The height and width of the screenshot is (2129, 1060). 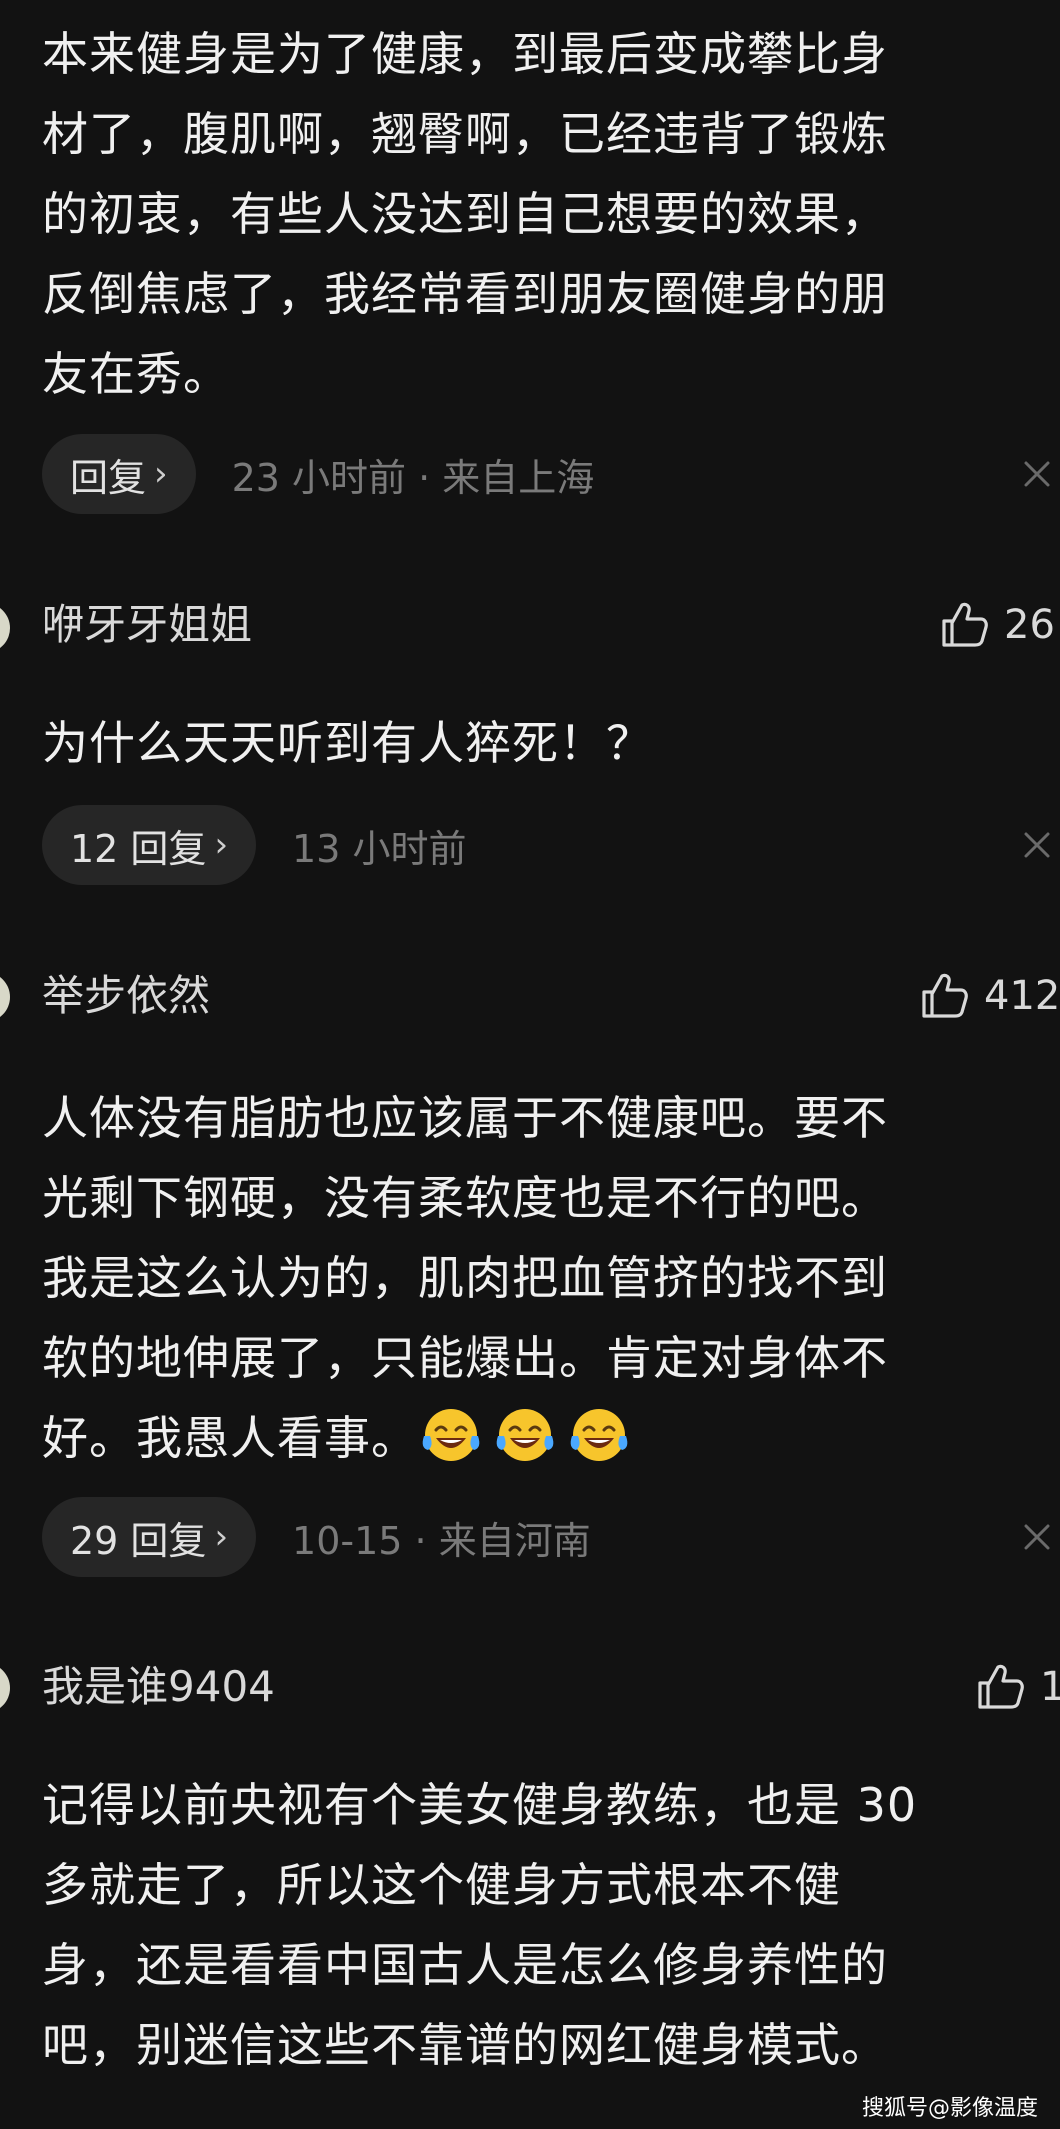 I want to click on like-count: 1, so click(x=1050, y=1687).